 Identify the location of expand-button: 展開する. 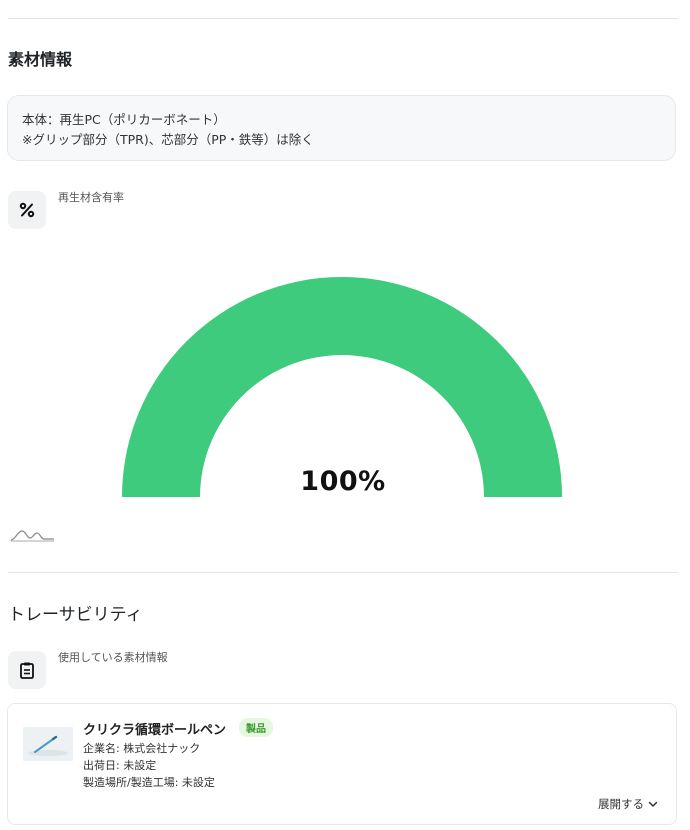
(628, 804).